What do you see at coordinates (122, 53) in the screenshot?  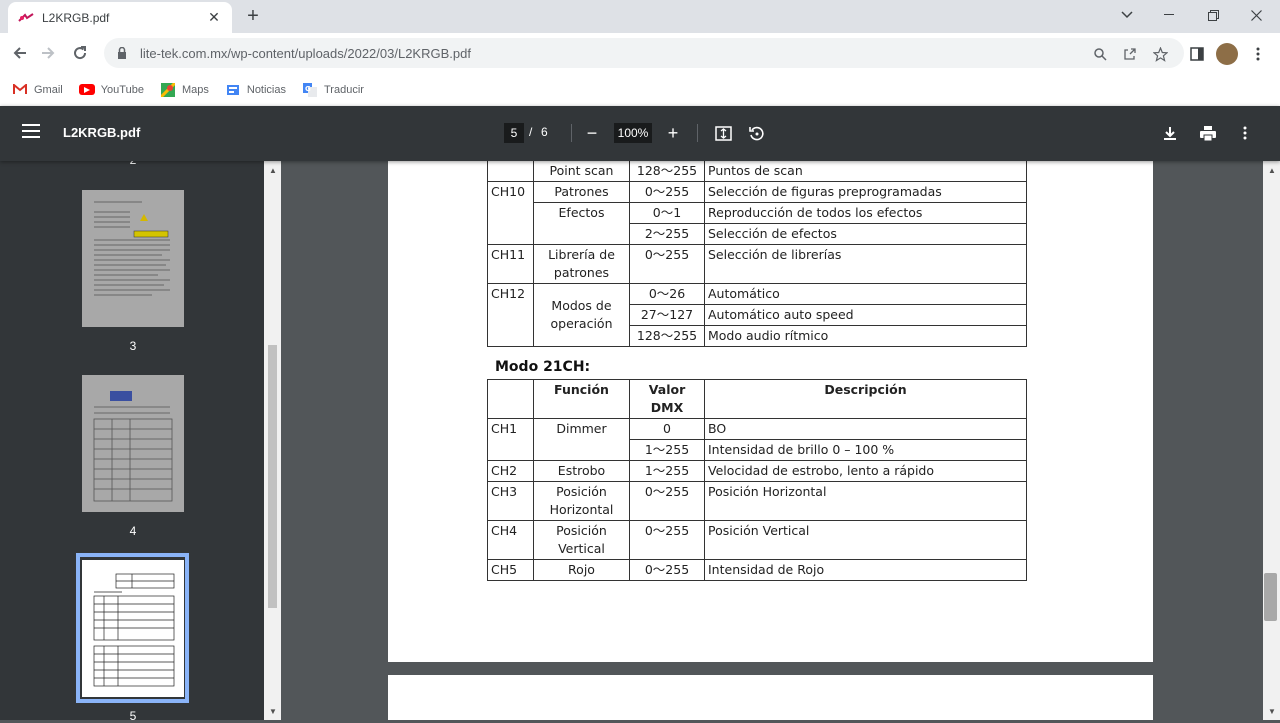 I see `lock-icon` at bounding box center [122, 53].